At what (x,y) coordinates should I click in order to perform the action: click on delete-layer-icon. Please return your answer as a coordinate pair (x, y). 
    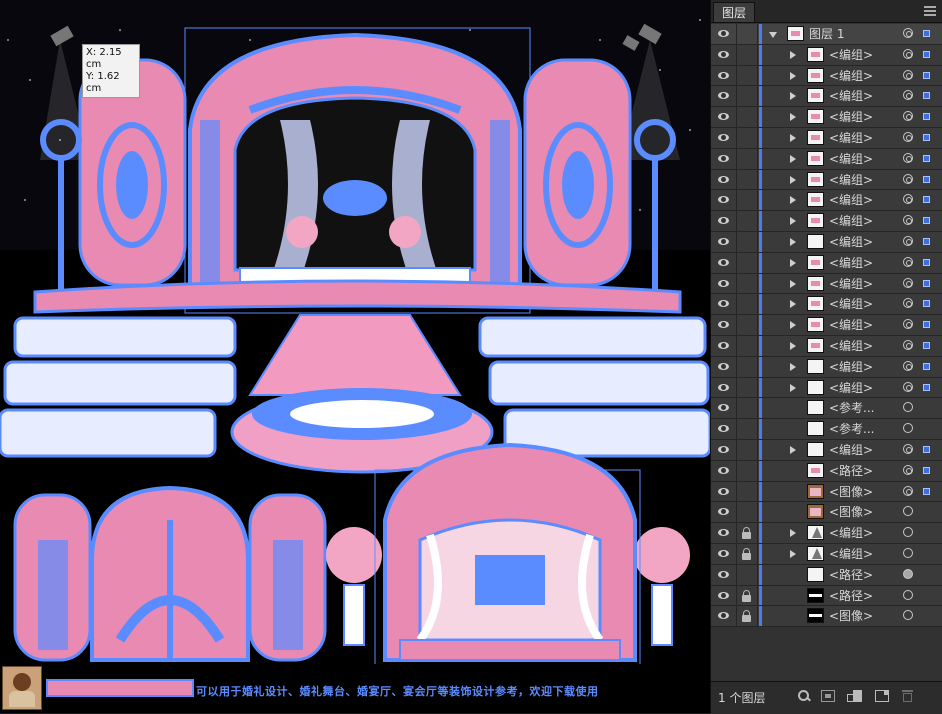
    Looking at the image, I should click on (908, 696).